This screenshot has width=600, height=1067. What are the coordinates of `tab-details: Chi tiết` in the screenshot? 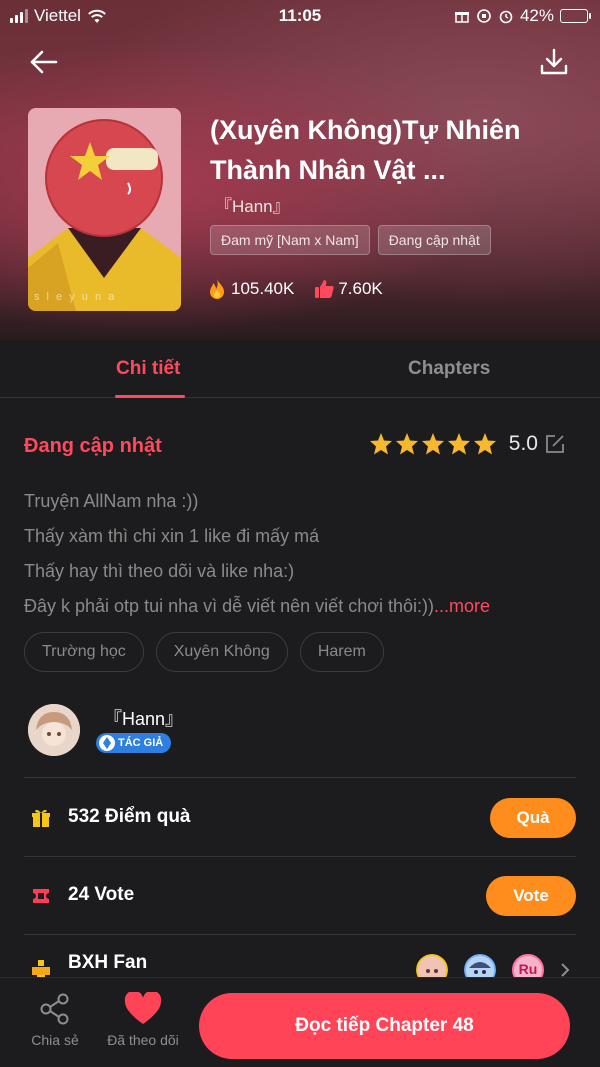 It's located at (148, 369).